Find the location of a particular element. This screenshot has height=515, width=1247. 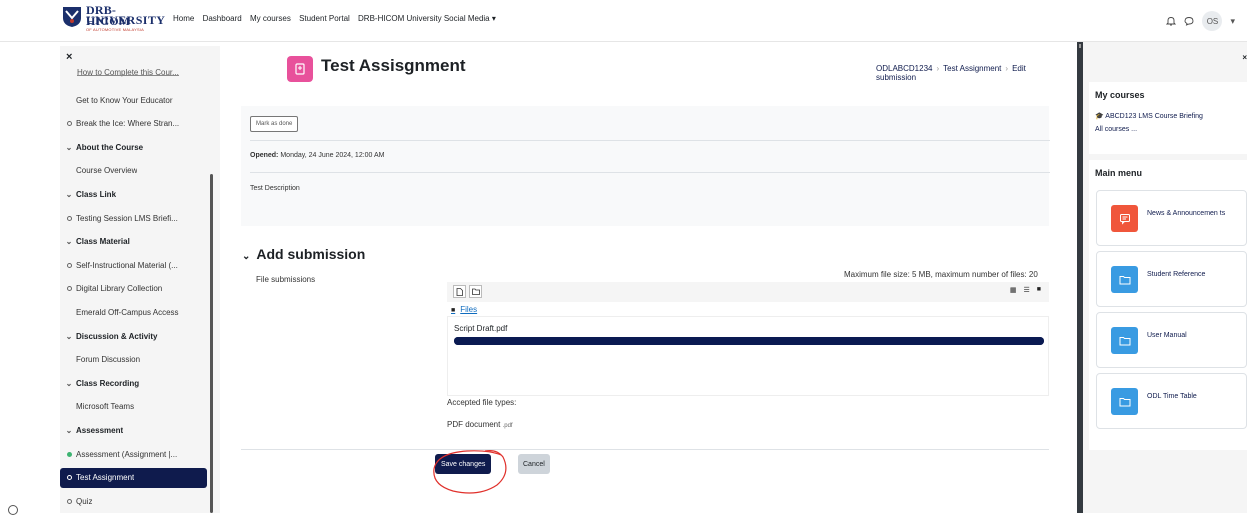

menu-card-user-manual: User Manual is located at coordinates (1171, 340).